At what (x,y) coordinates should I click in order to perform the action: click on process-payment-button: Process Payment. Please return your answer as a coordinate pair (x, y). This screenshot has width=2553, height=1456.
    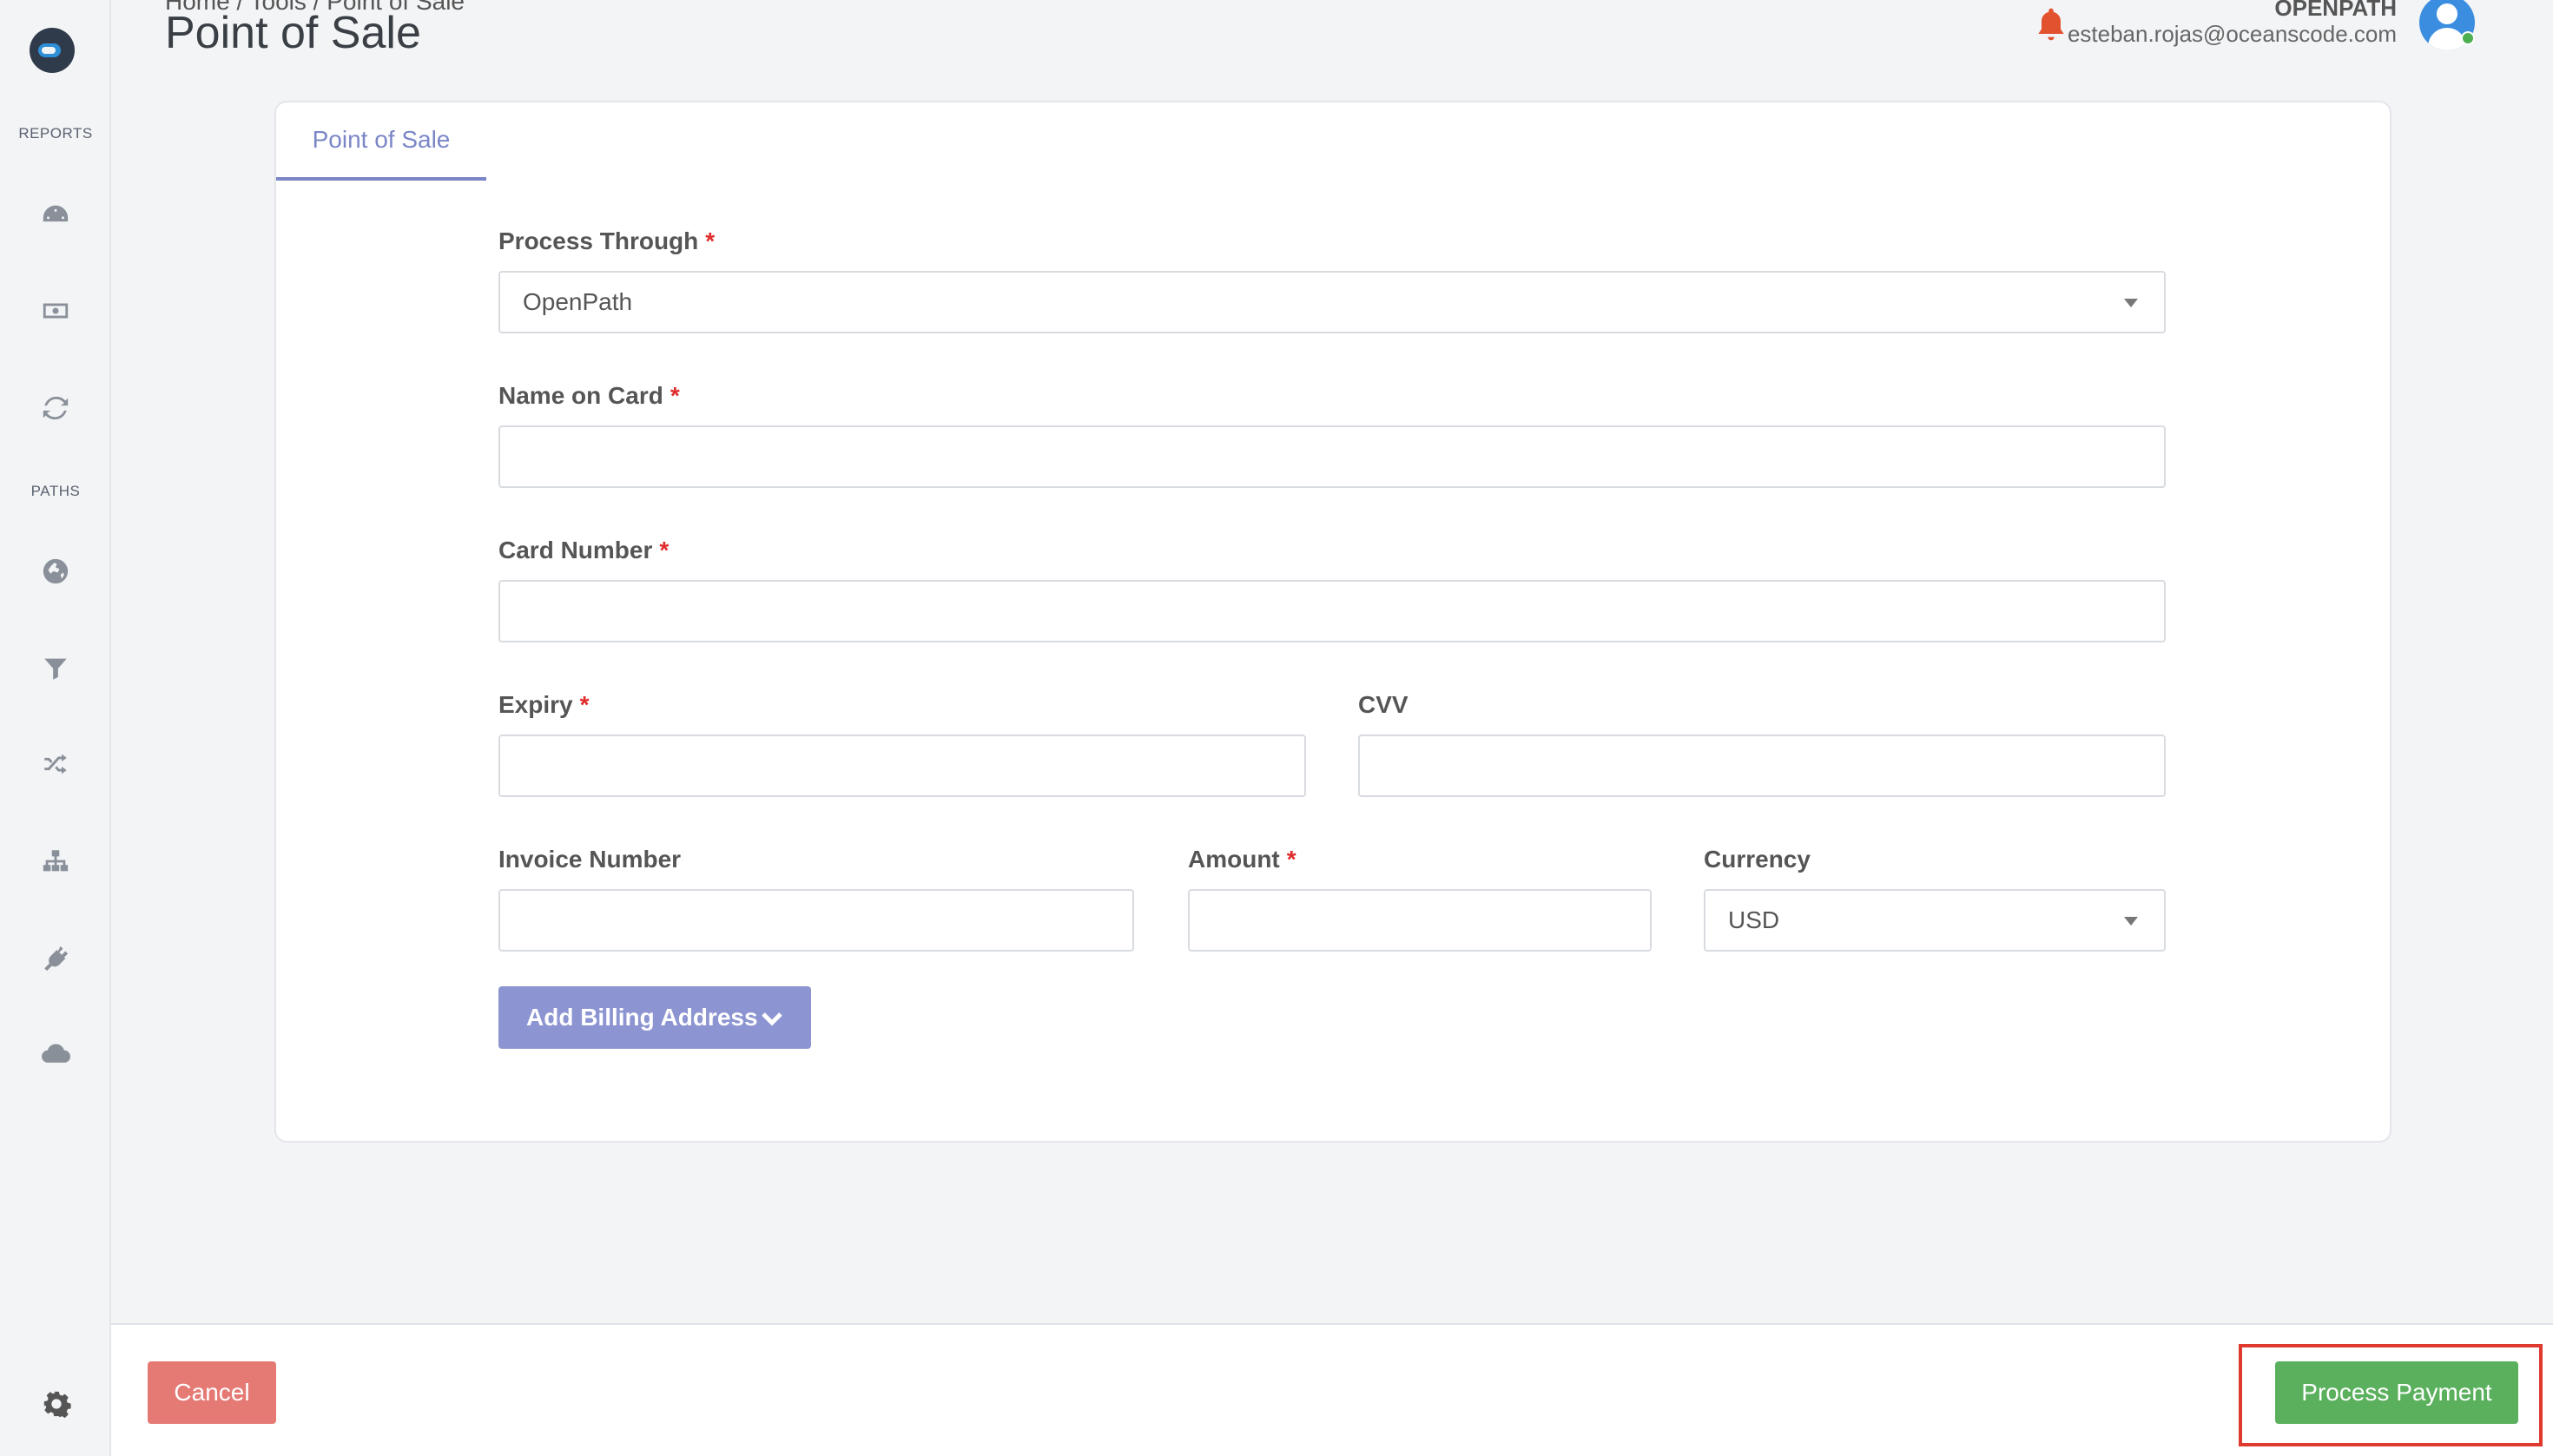
    Looking at the image, I should click on (2396, 1392).